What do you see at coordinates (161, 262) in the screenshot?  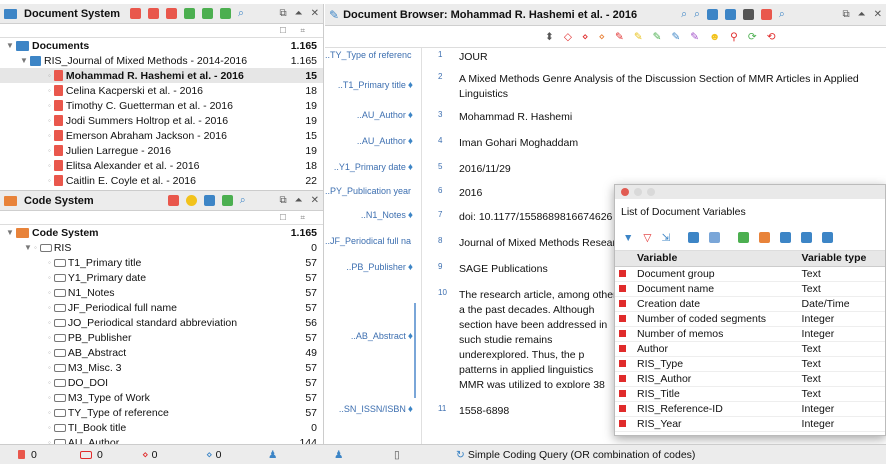 I see `code-row: ◦ T1_Primary title 57` at bounding box center [161, 262].